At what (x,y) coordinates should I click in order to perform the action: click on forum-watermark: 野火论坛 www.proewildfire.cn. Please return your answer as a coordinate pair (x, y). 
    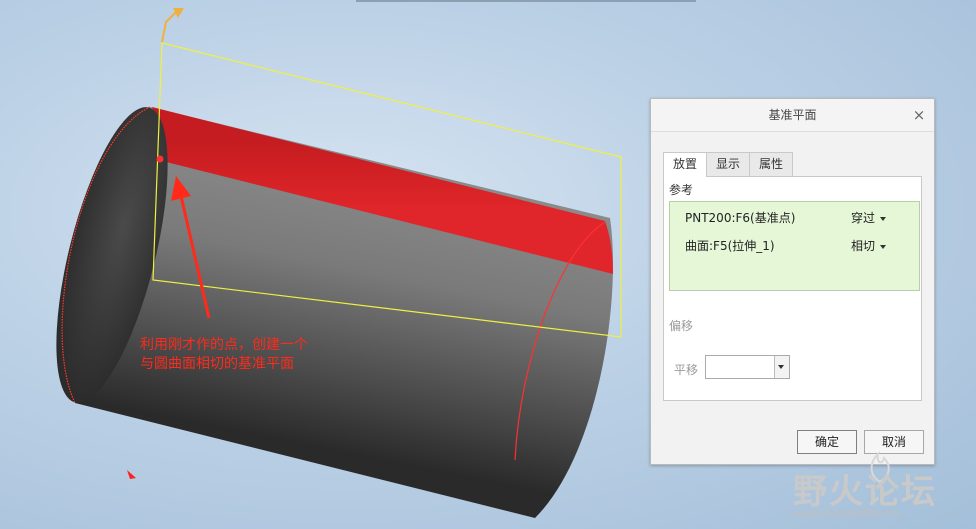
    Looking at the image, I should click on (883, 486).